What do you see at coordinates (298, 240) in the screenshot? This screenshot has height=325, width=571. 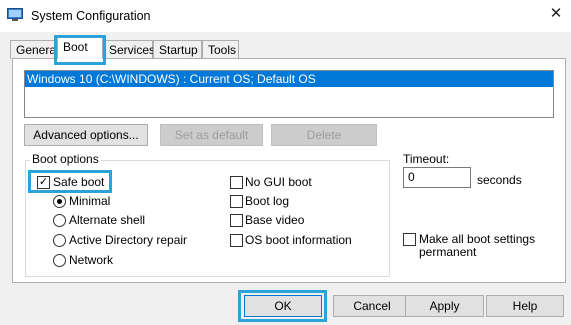 I see `os-boot-information-label: OS boot information` at bounding box center [298, 240].